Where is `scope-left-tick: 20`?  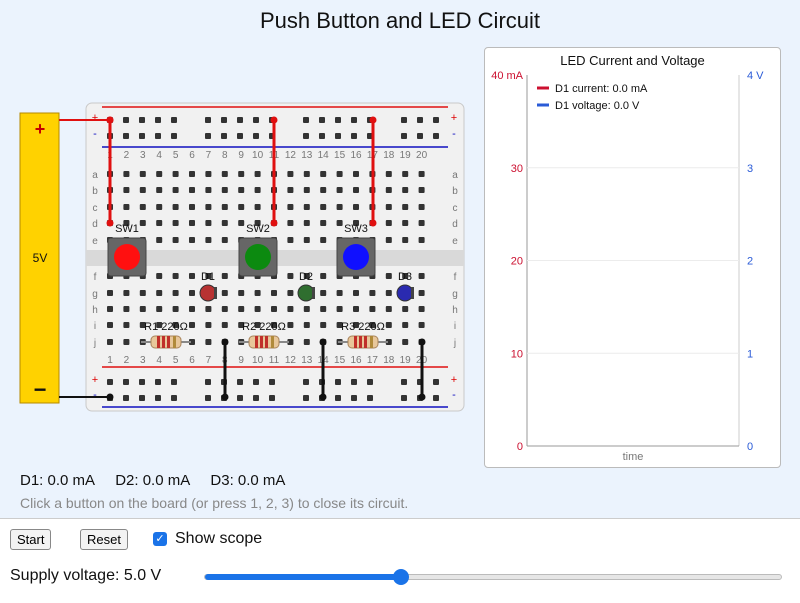 scope-left-tick: 20 is located at coordinates (517, 262).